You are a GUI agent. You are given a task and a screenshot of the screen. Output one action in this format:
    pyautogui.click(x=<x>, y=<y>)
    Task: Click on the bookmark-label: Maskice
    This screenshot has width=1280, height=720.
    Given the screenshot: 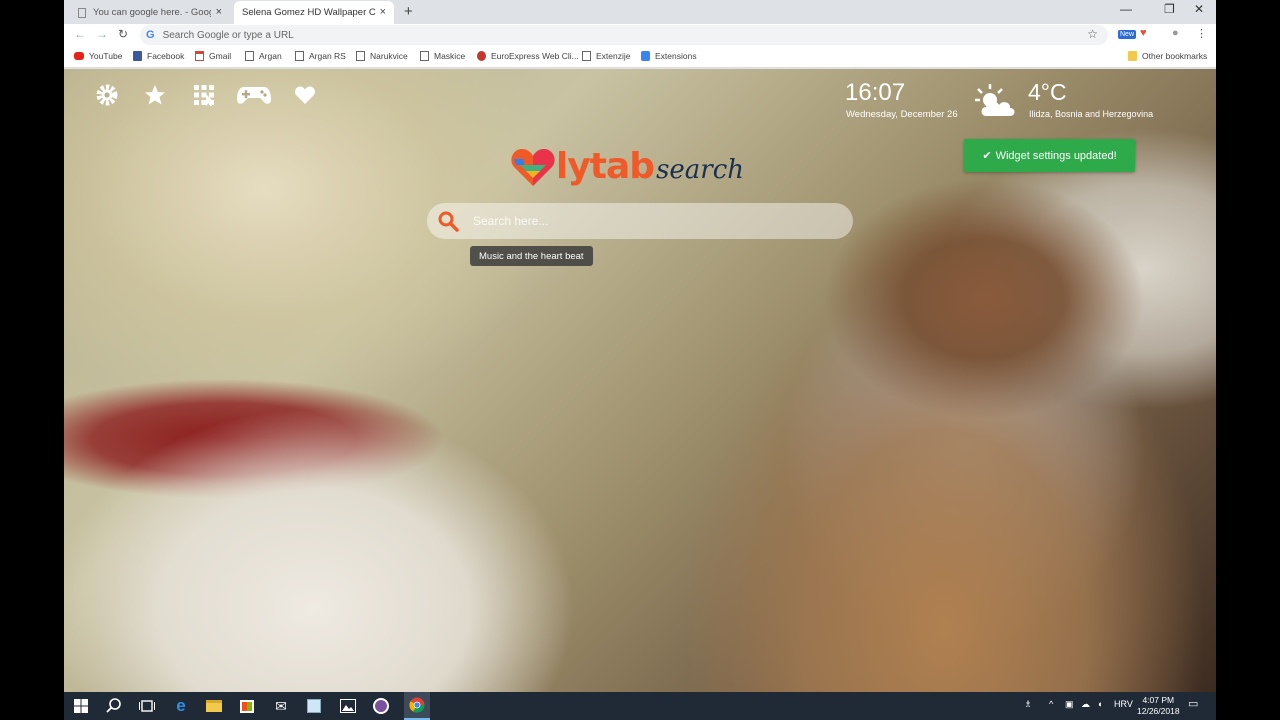 What is the action you would take?
    pyautogui.click(x=450, y=56)
    